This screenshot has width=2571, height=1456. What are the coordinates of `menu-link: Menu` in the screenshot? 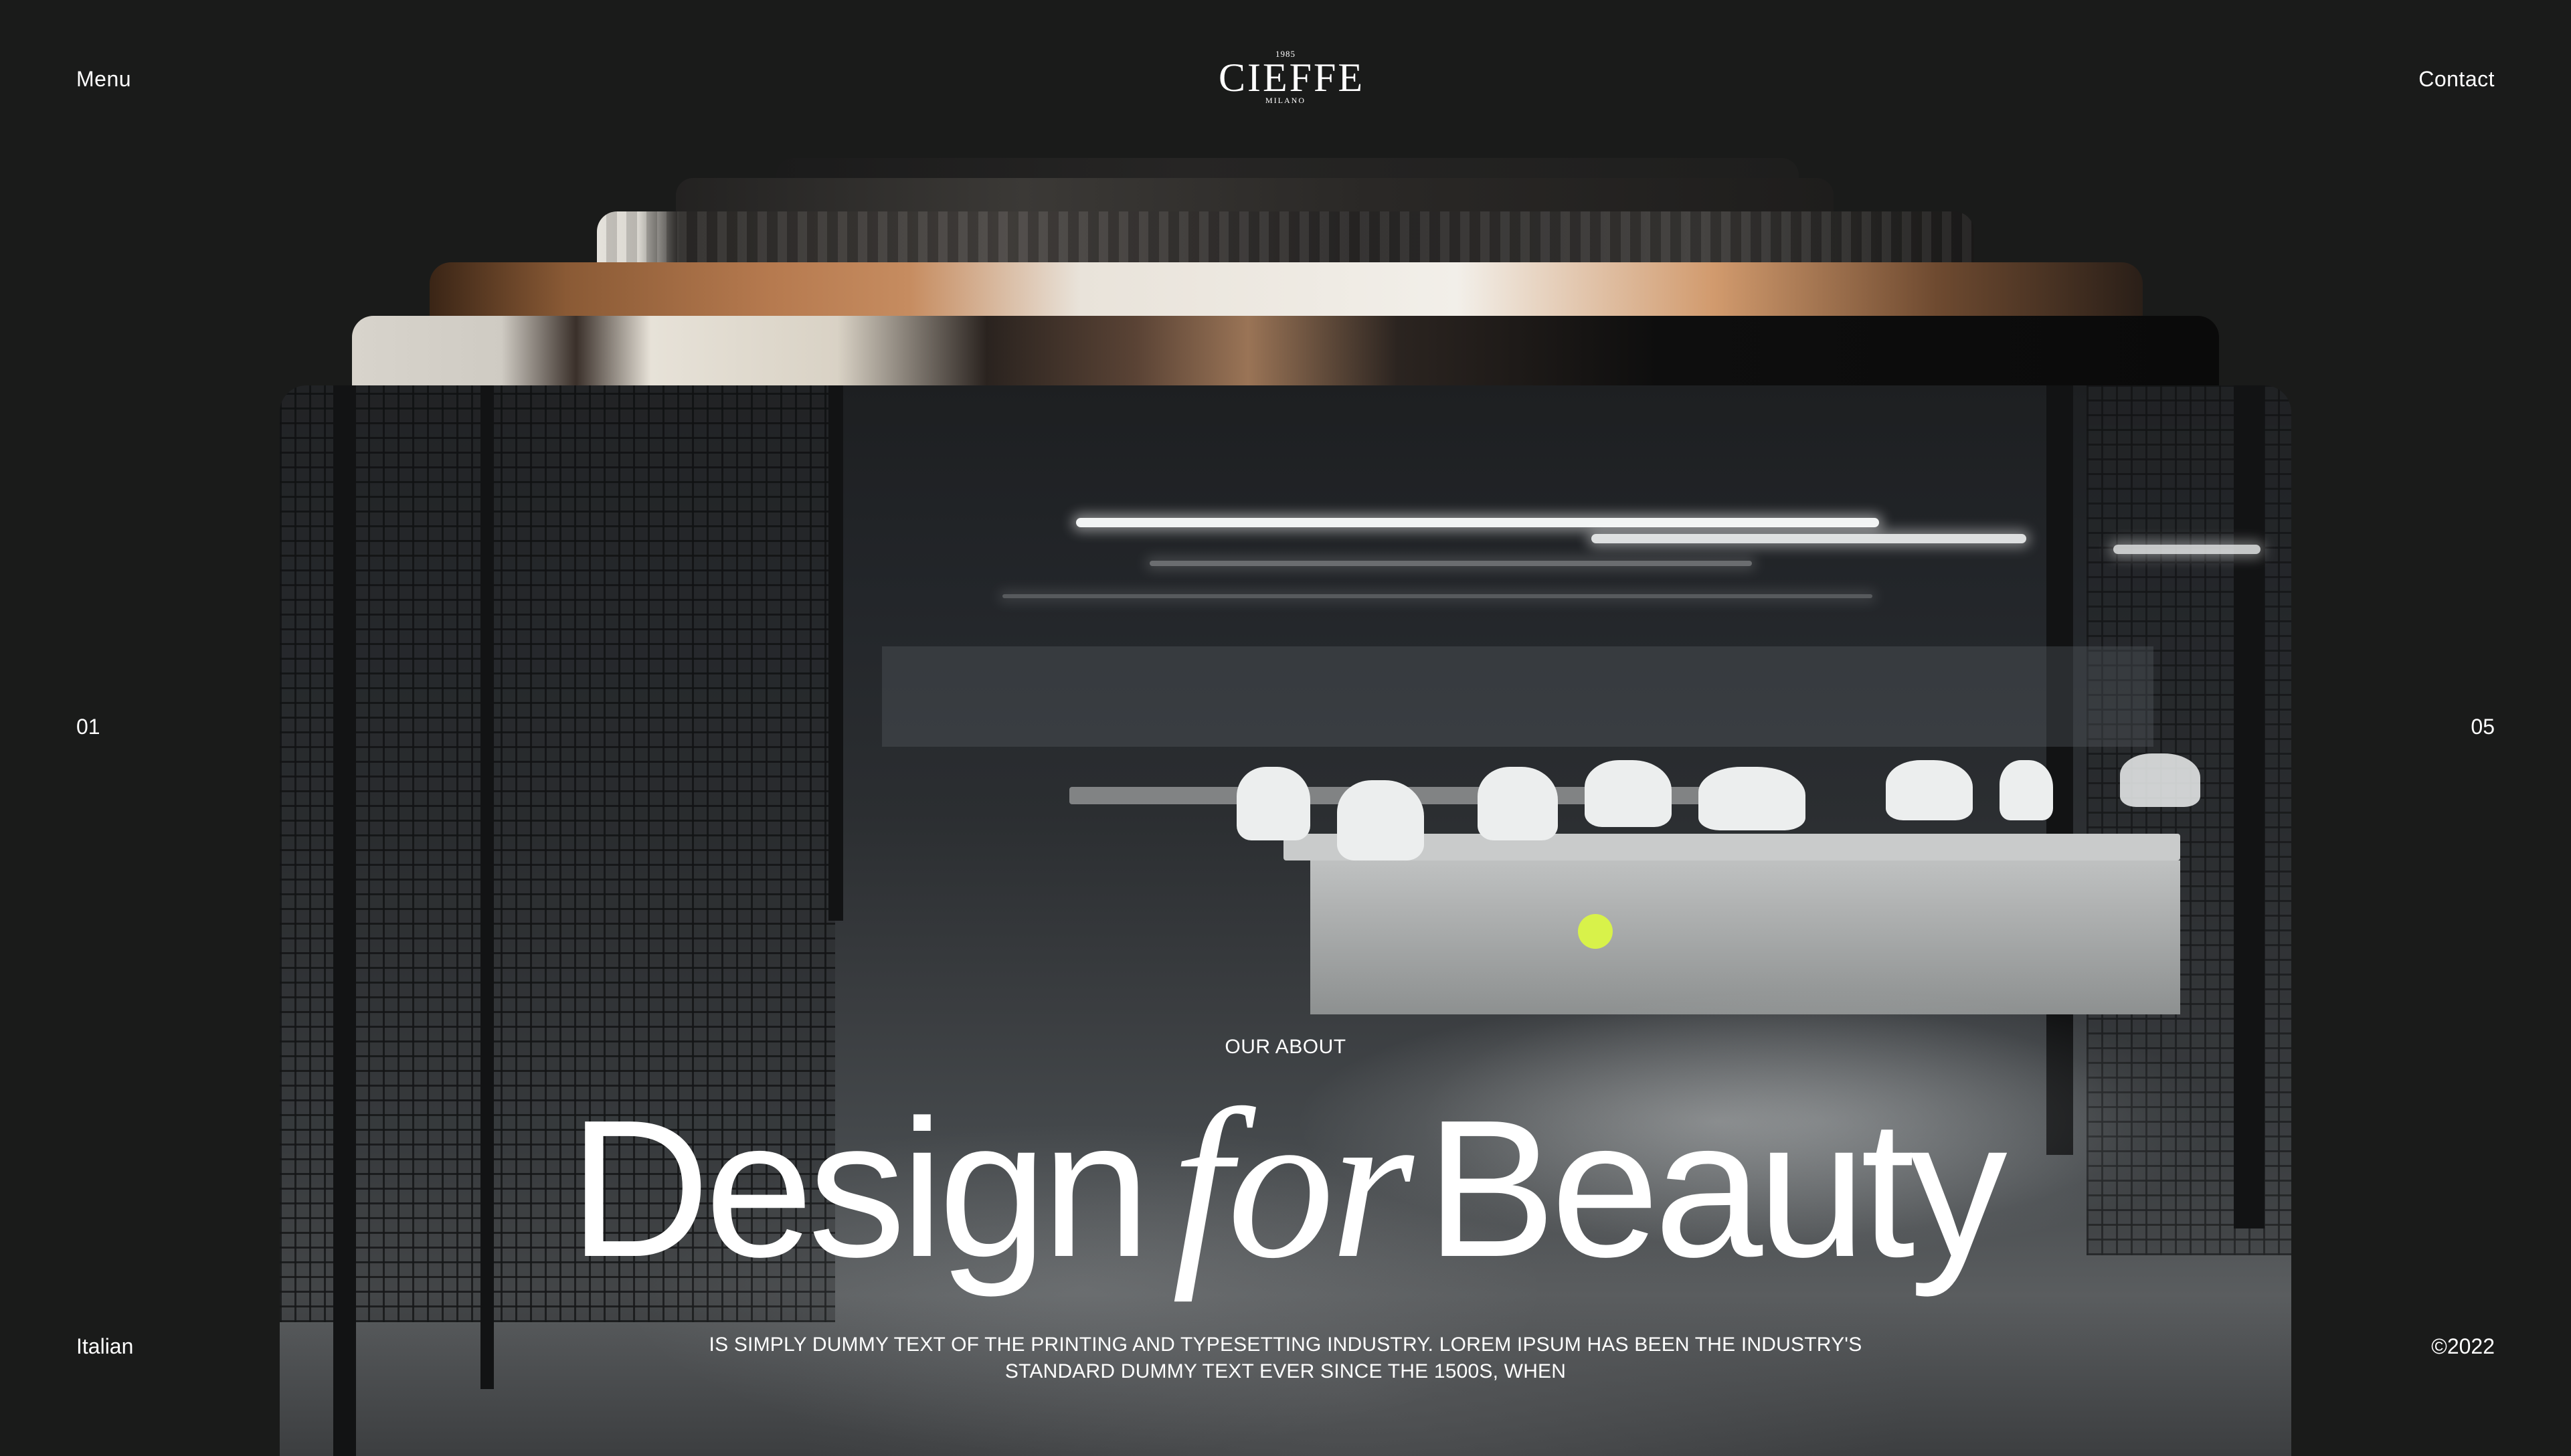 It's located at (103, 79).